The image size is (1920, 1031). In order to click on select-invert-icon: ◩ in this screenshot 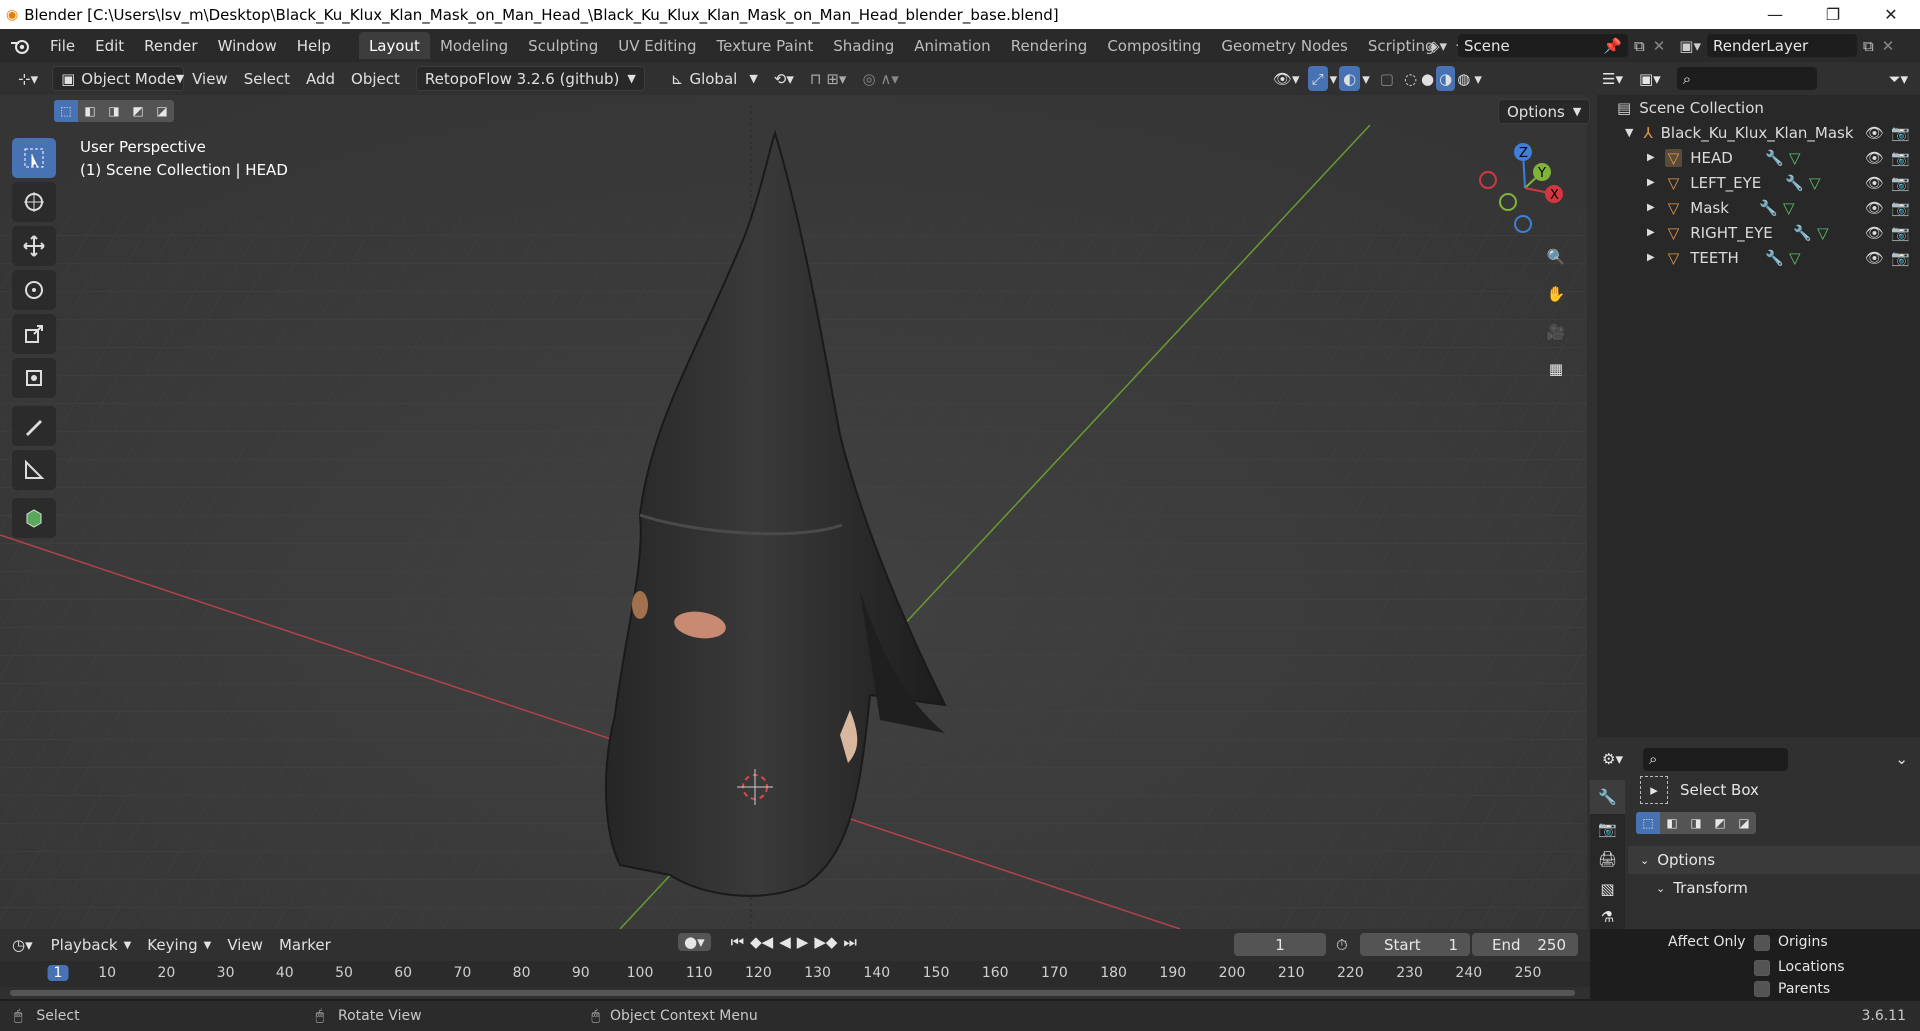, I will do `click(138, 111)`.